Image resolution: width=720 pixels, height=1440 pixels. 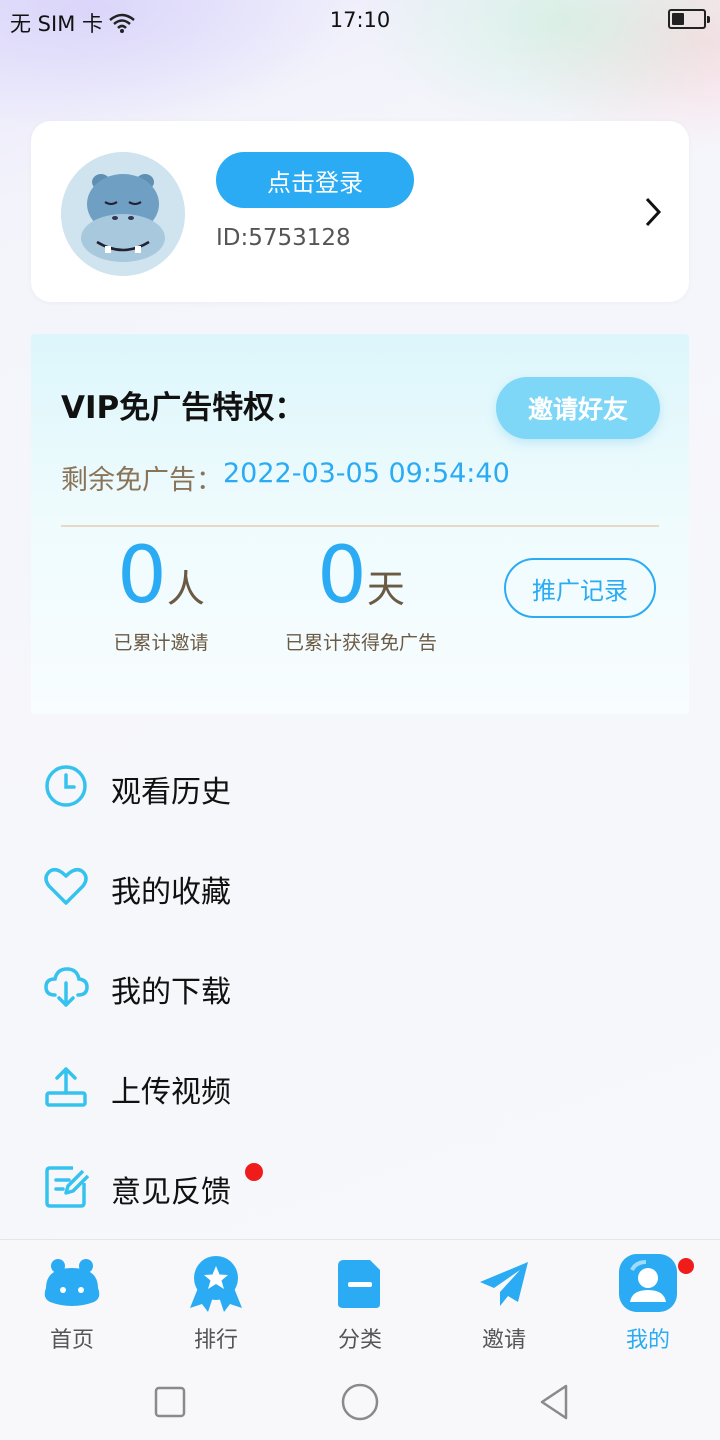 I want to click on login-button: 点击登录, so click(x=315, y=180).